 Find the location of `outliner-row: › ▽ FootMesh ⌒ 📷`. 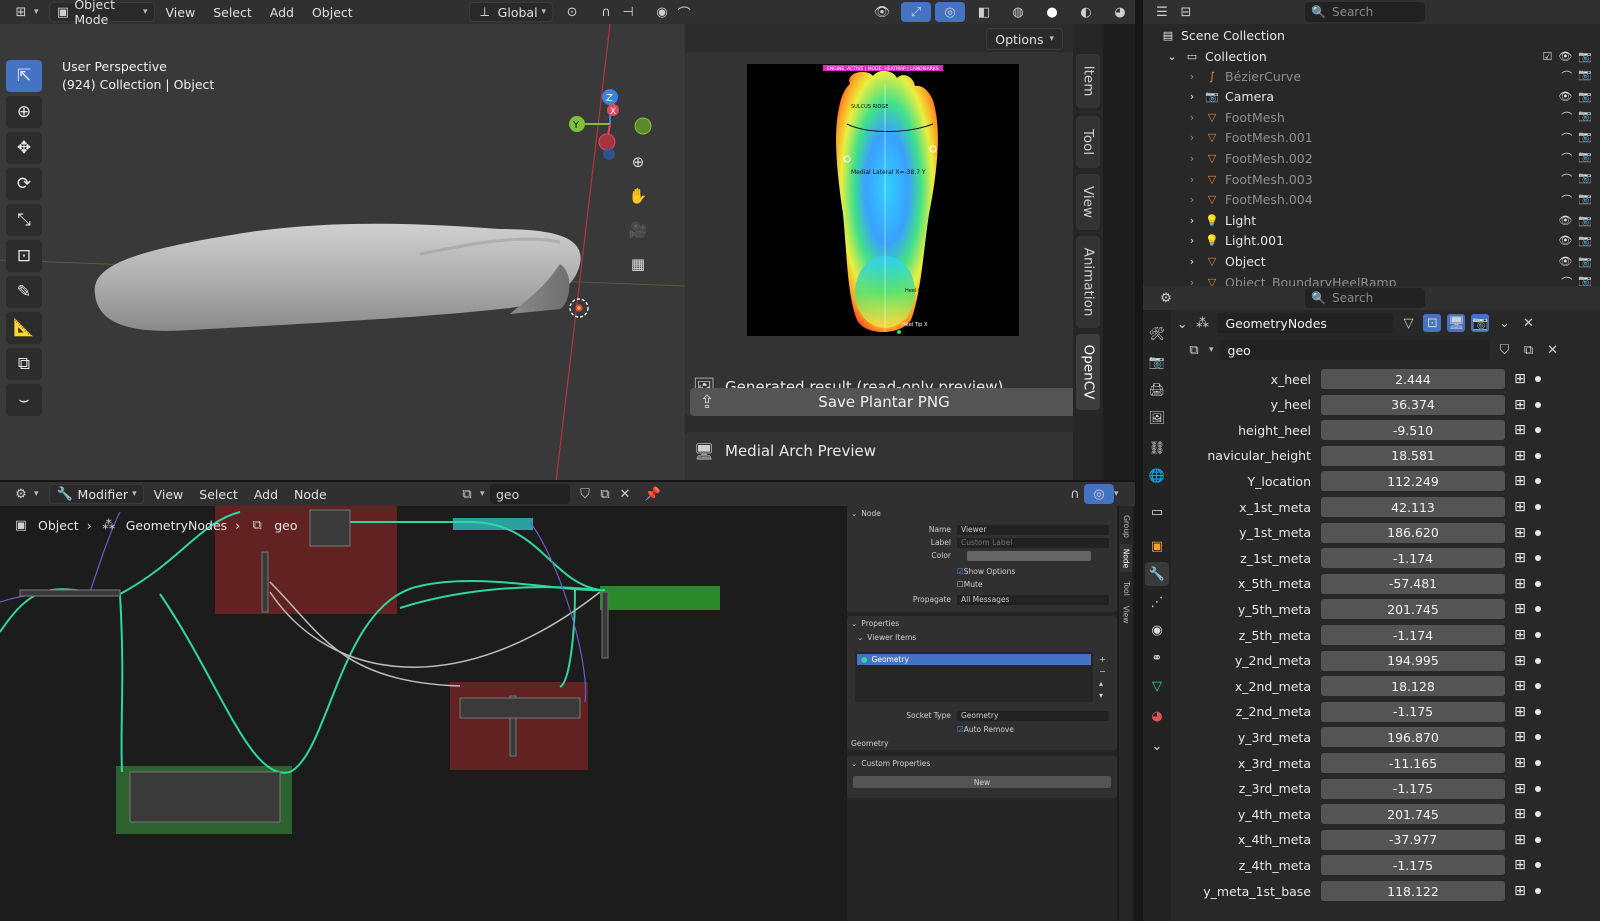

outliner-row: › ▽ FootMesh ⌒ 📷 is located at coordinates (1371, 117).